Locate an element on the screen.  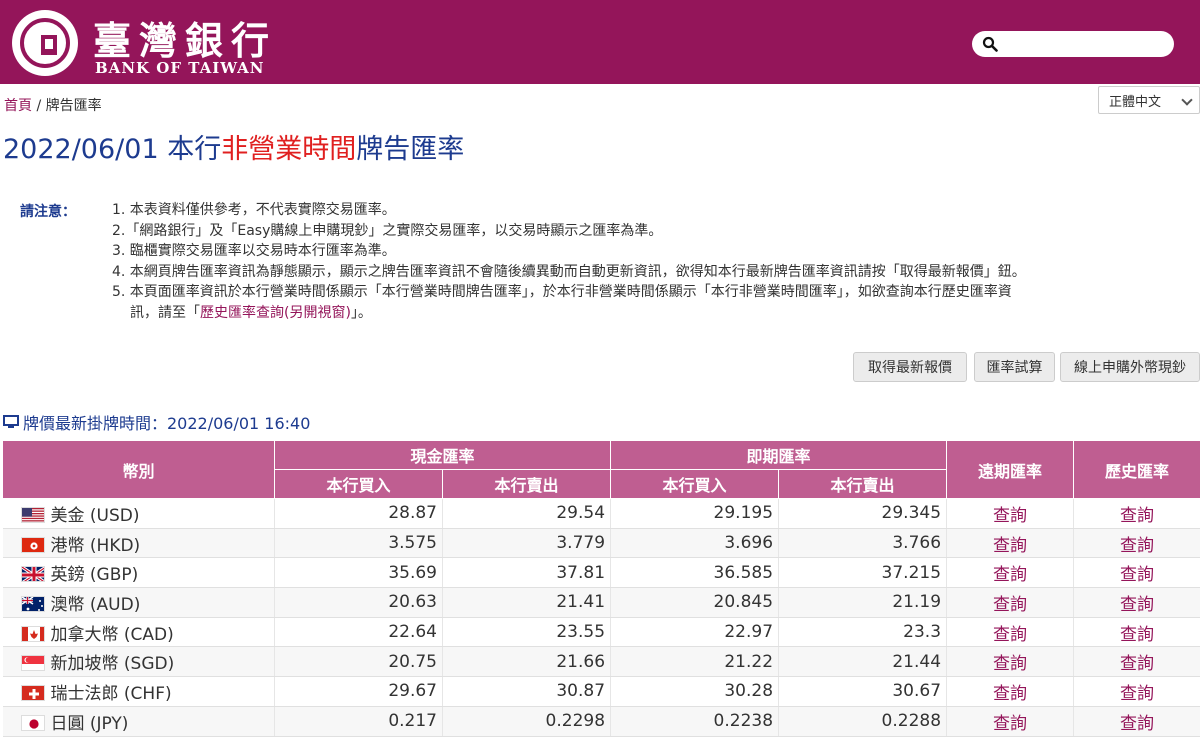
search-input is located at coordinates (1073, 44).